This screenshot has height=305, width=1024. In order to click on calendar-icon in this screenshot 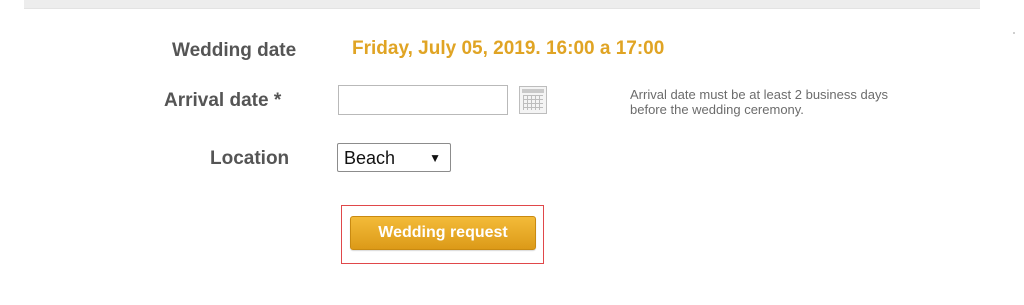, I will do `click(533, 100)`.